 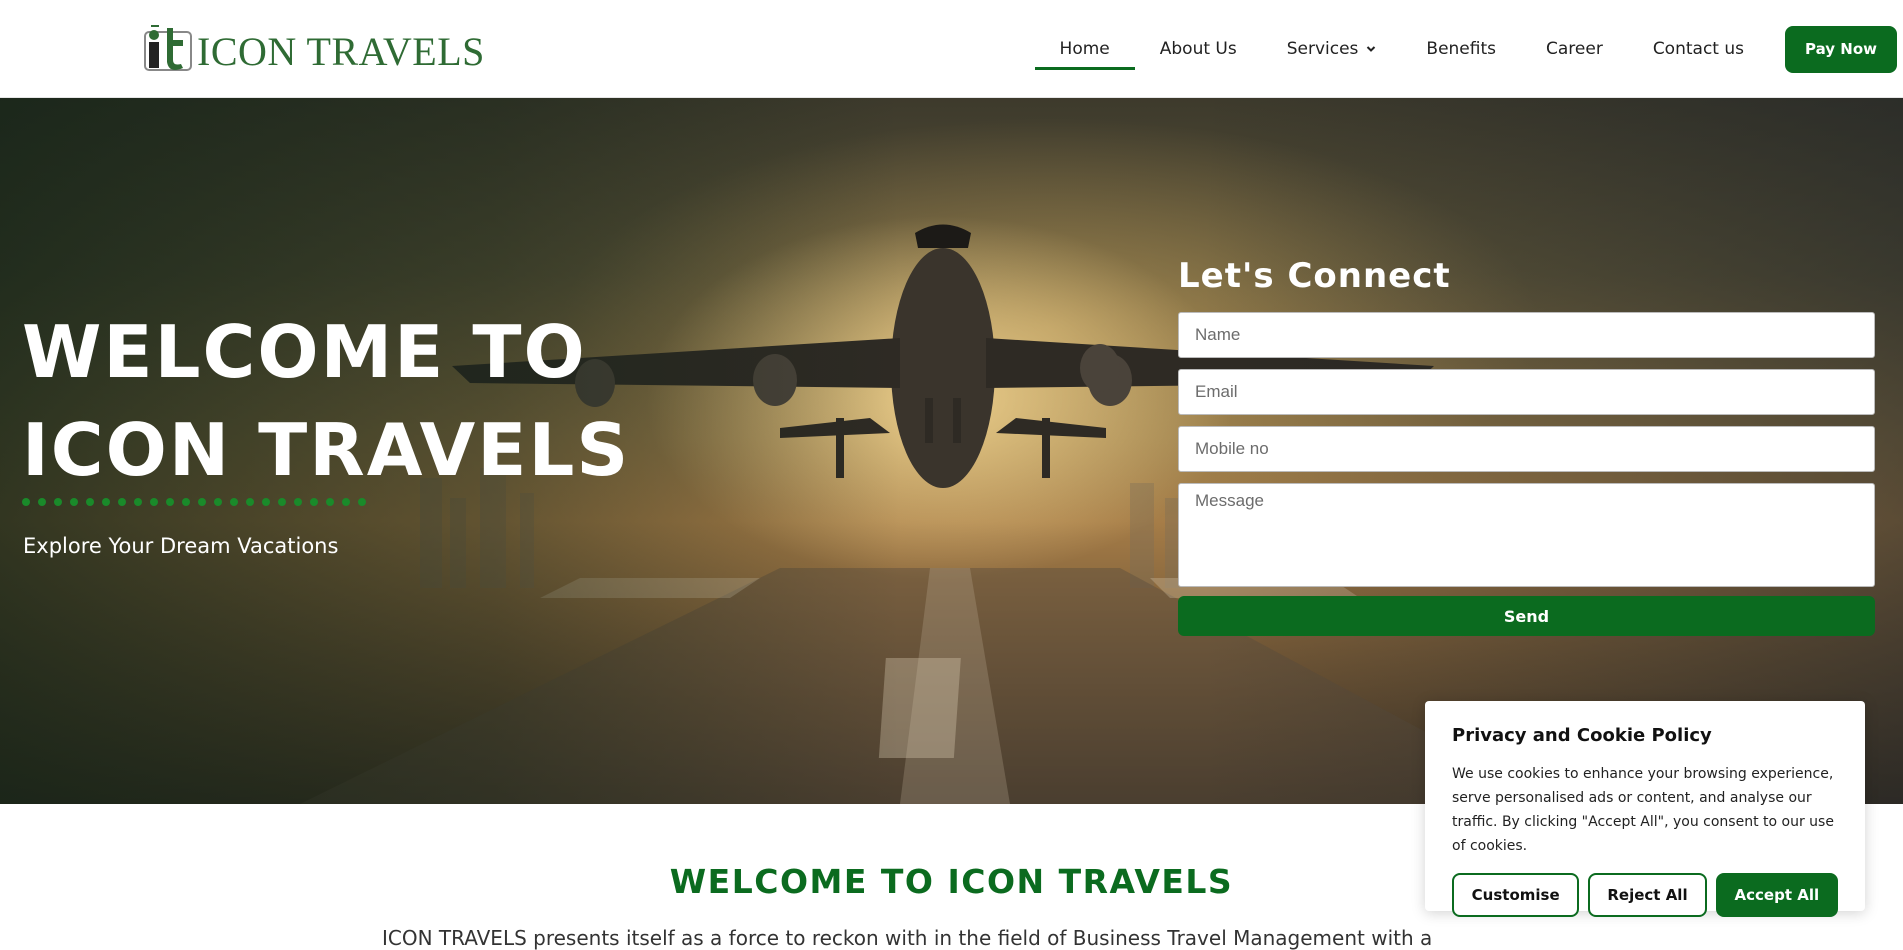 I want to click on email-input: Email, so click(x=1526, y=392).